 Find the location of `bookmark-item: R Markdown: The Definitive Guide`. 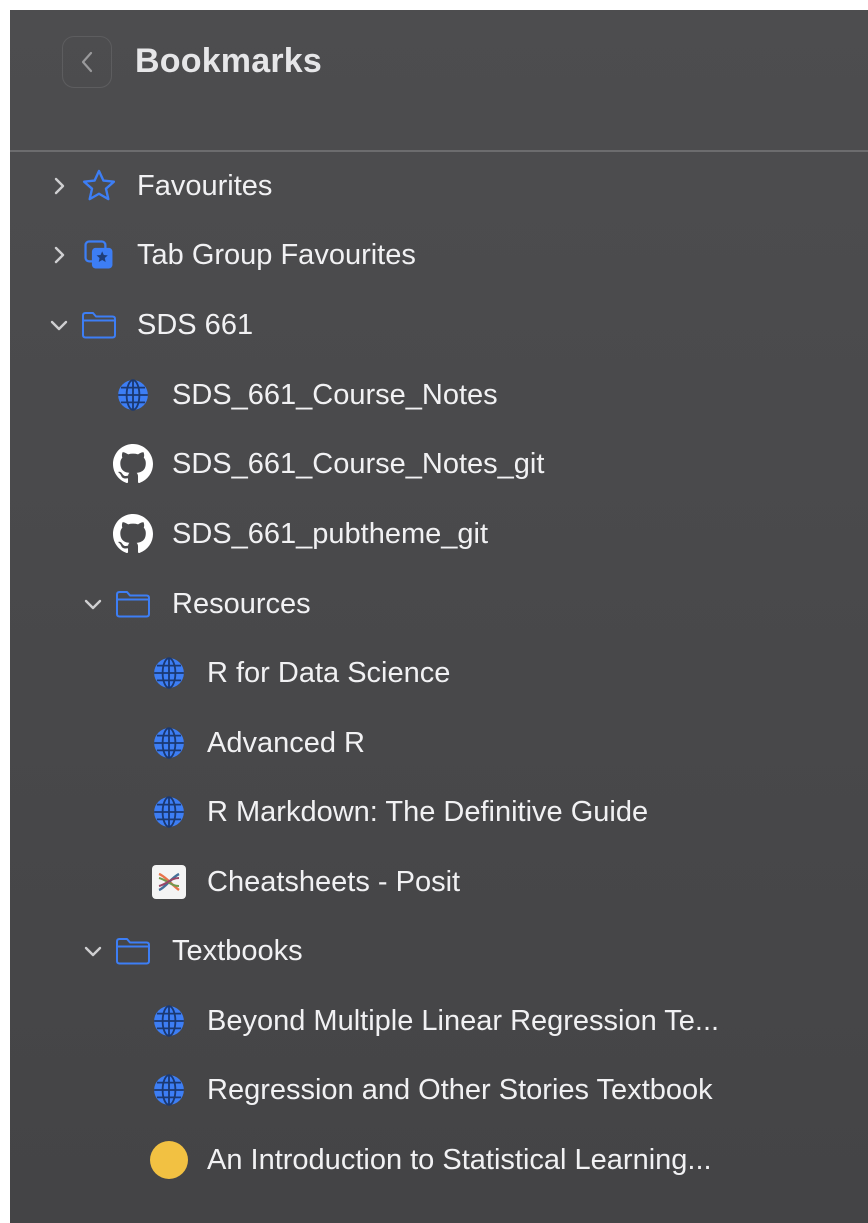

bookmark-item: R Markdown: The Definitive Guide is located at coordinates (439, 812).